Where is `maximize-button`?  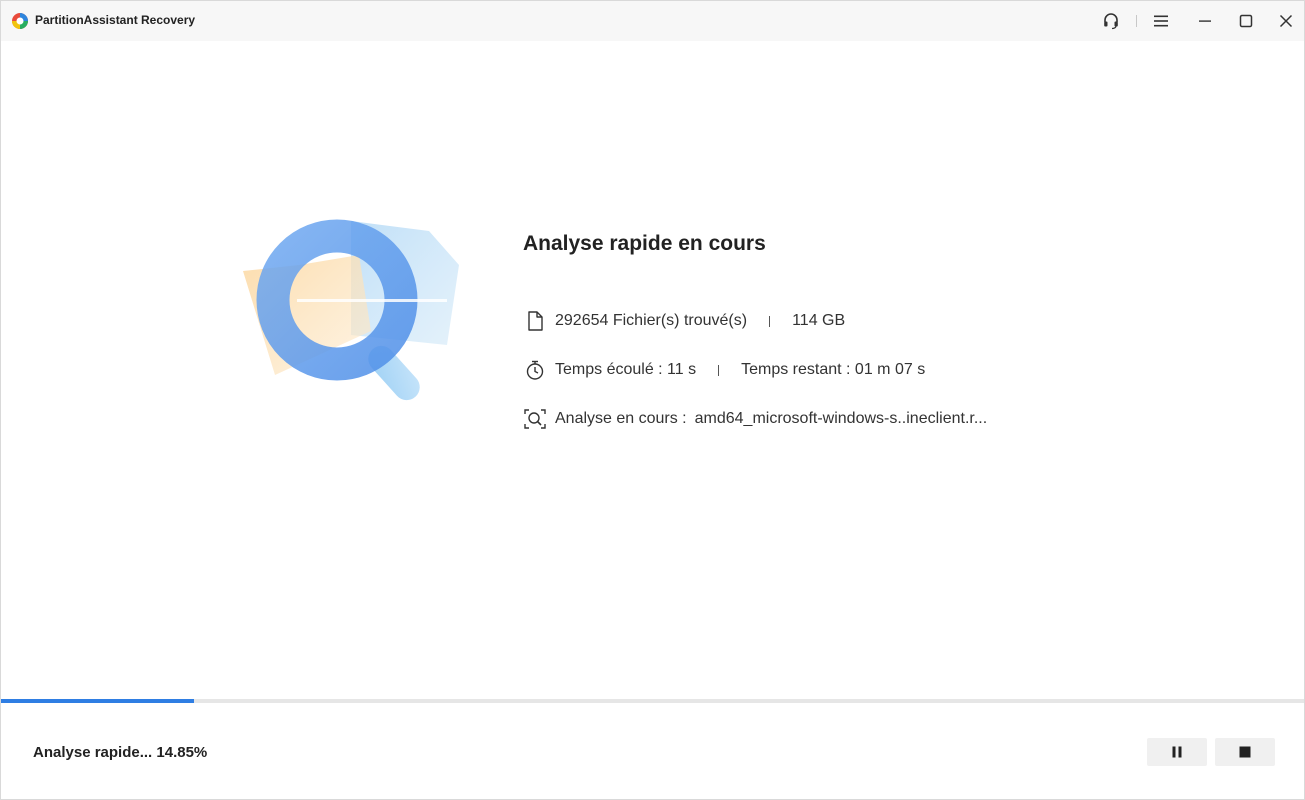 maximize-button is located at coordinates (1246, 21).